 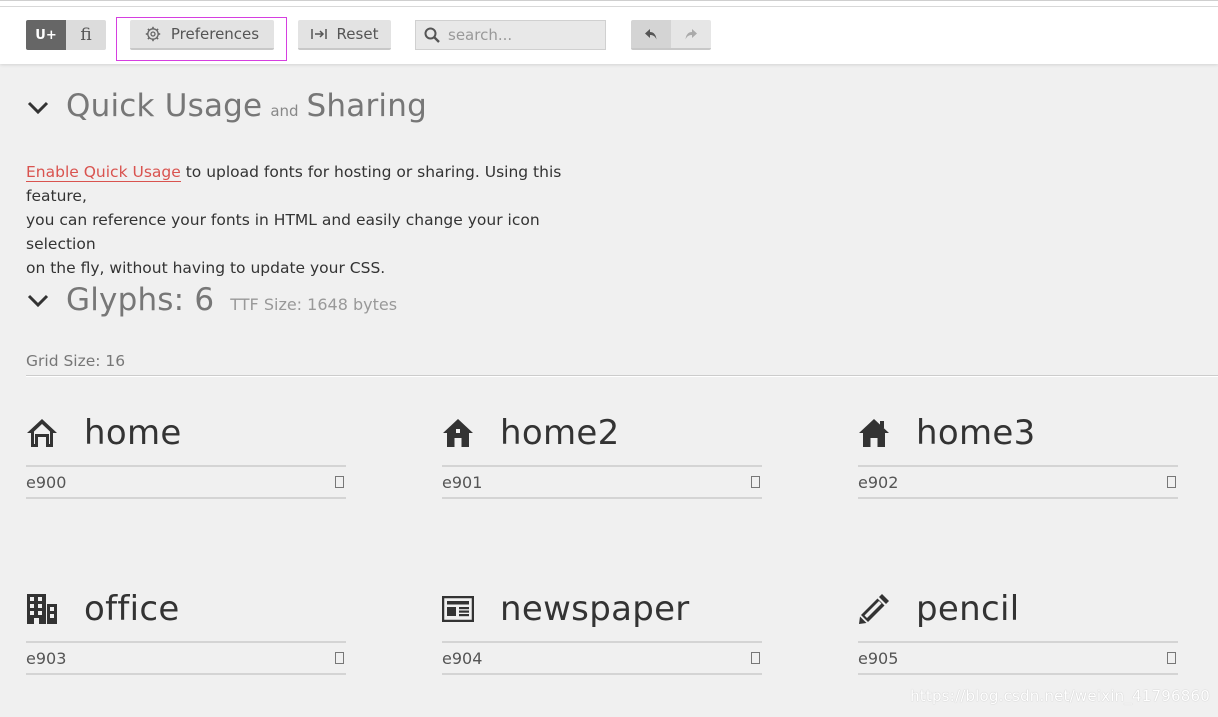 I want to click on enable-quick-usage-link: Enable Quick Usage, so click(x=103, y=172).